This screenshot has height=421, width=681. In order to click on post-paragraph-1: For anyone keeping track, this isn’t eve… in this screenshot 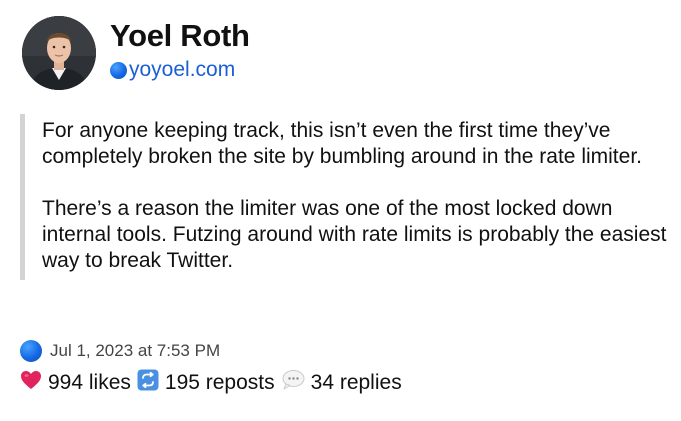, I will do `click(342, 143)`.